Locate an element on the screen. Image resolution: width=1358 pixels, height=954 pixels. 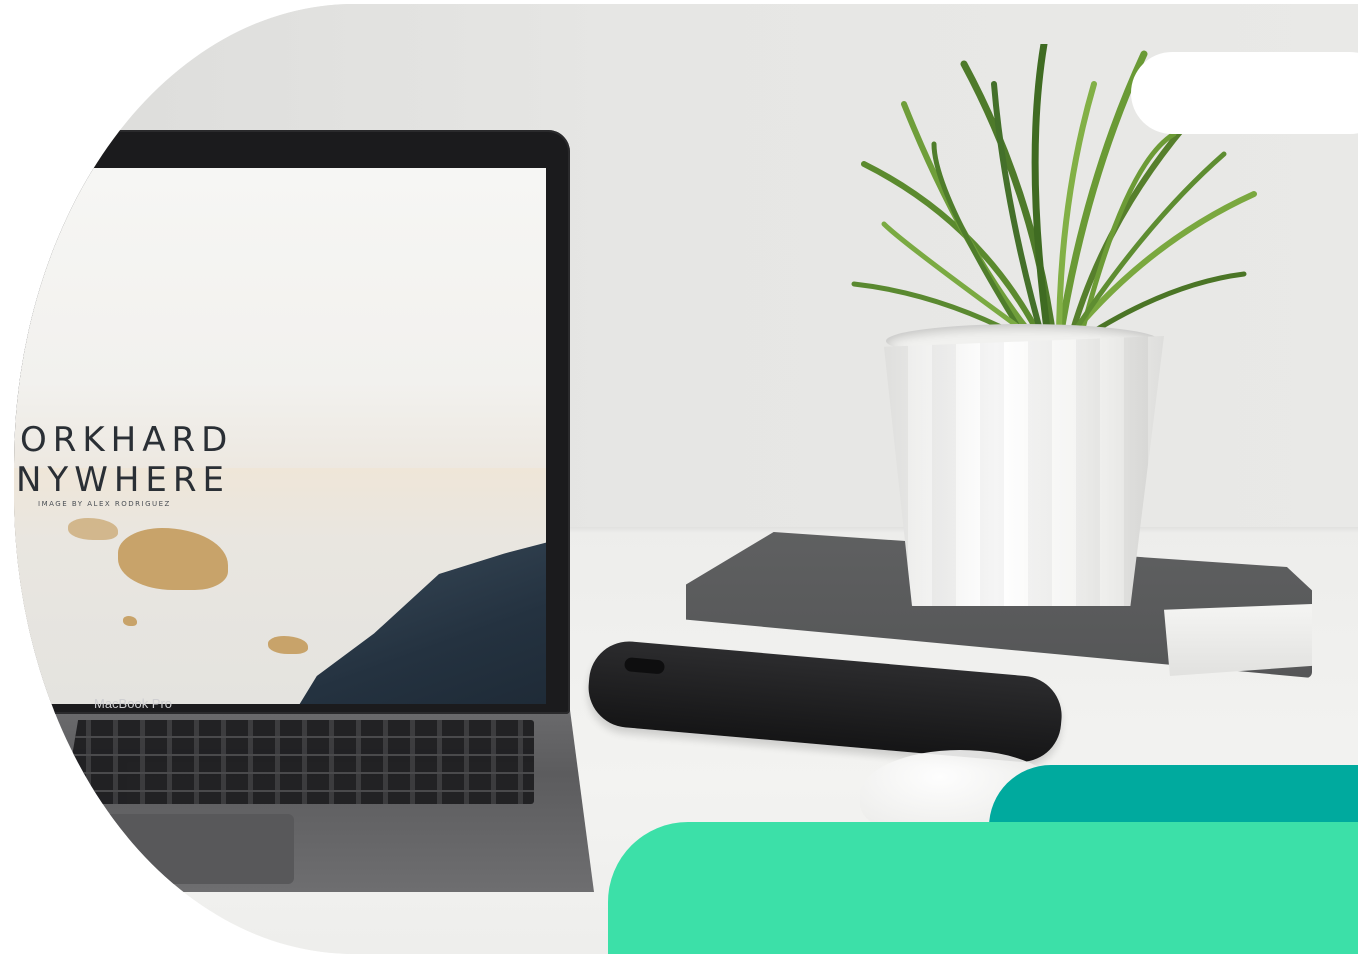
screen-title-line1: ORKHARD is located at coordinates (127, 440).